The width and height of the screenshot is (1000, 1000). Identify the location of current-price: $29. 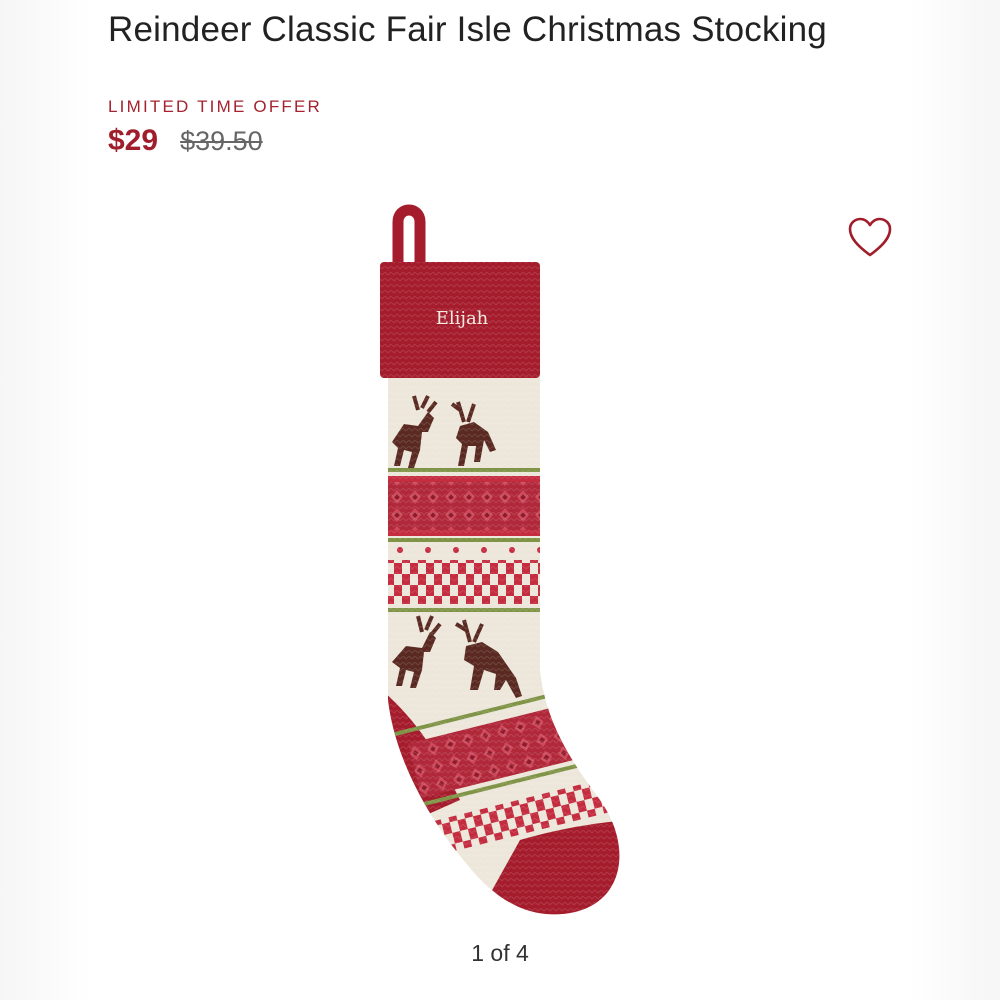
(133, 140).